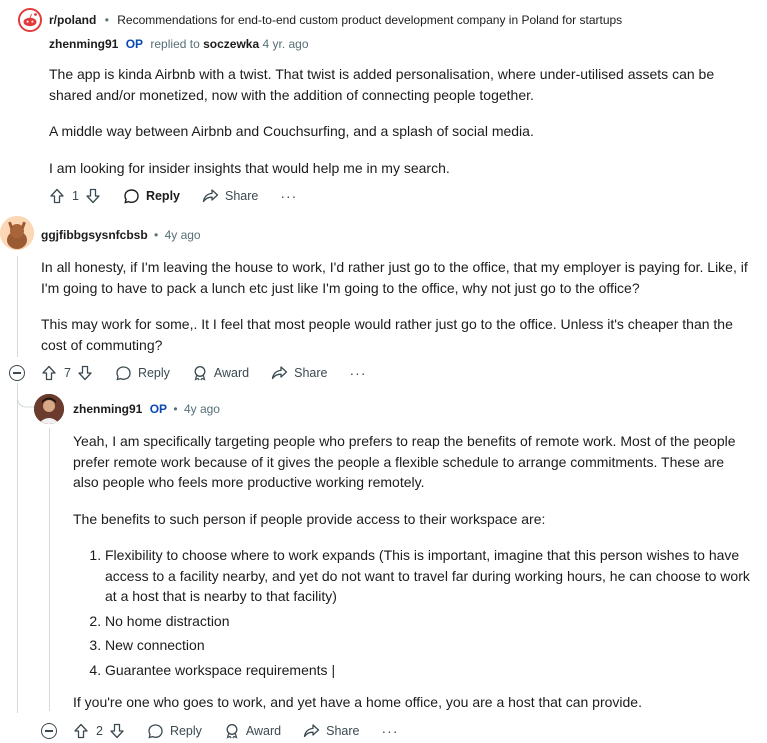  What do you see at coordinates (107, 409) in the screenshot?
I see `comment3-author: zhenming91` at bounding box center [107, 409].